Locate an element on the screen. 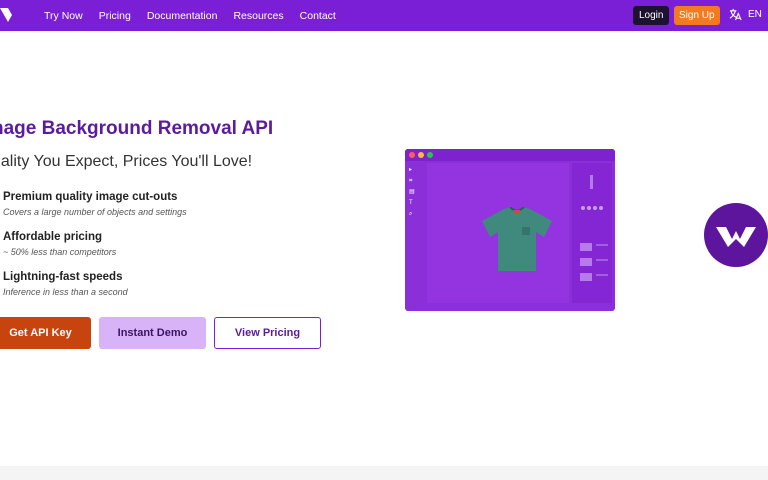  hero-title: nage Background Removal API is located at coordinates (137, 128).